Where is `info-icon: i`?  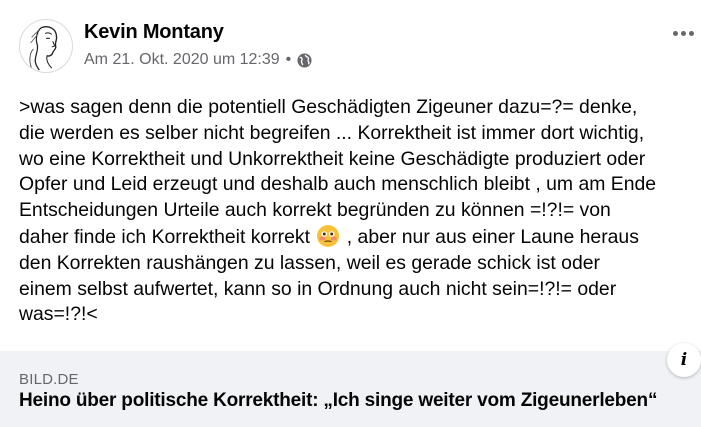 info-icon: i is located at coordinates (684, 360).